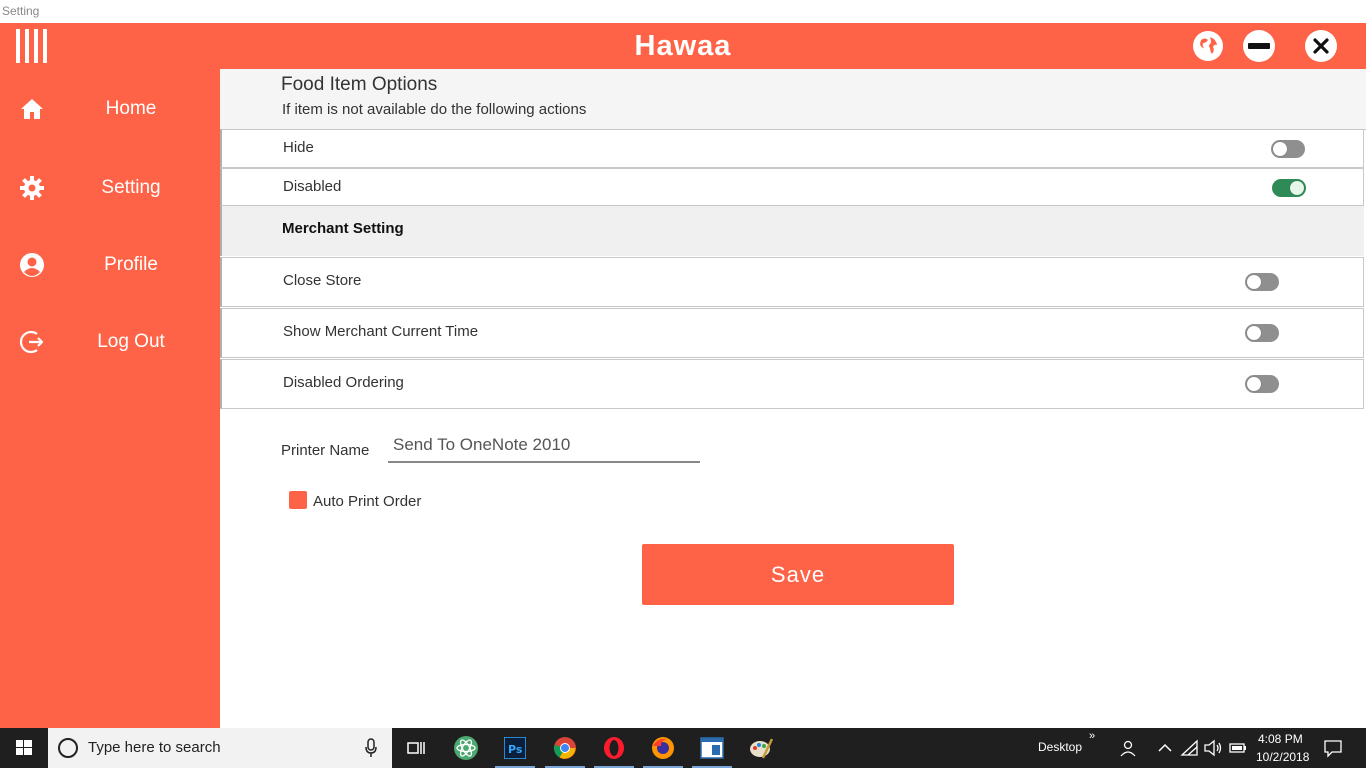  Describe the element at coordinates (31, 342) in the screenshot. I see `logout-icon` at that location.